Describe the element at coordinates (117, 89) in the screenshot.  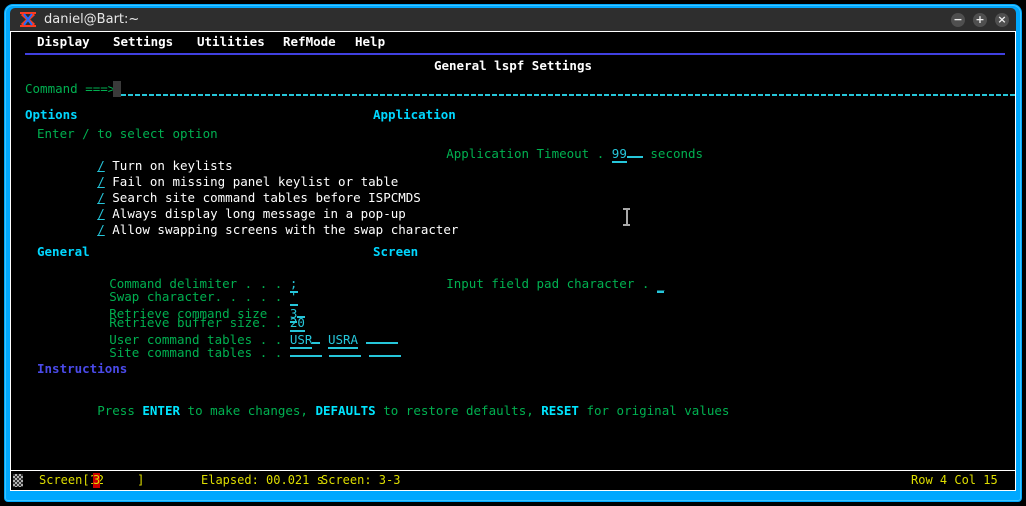
I see `text-cursor` at that location.